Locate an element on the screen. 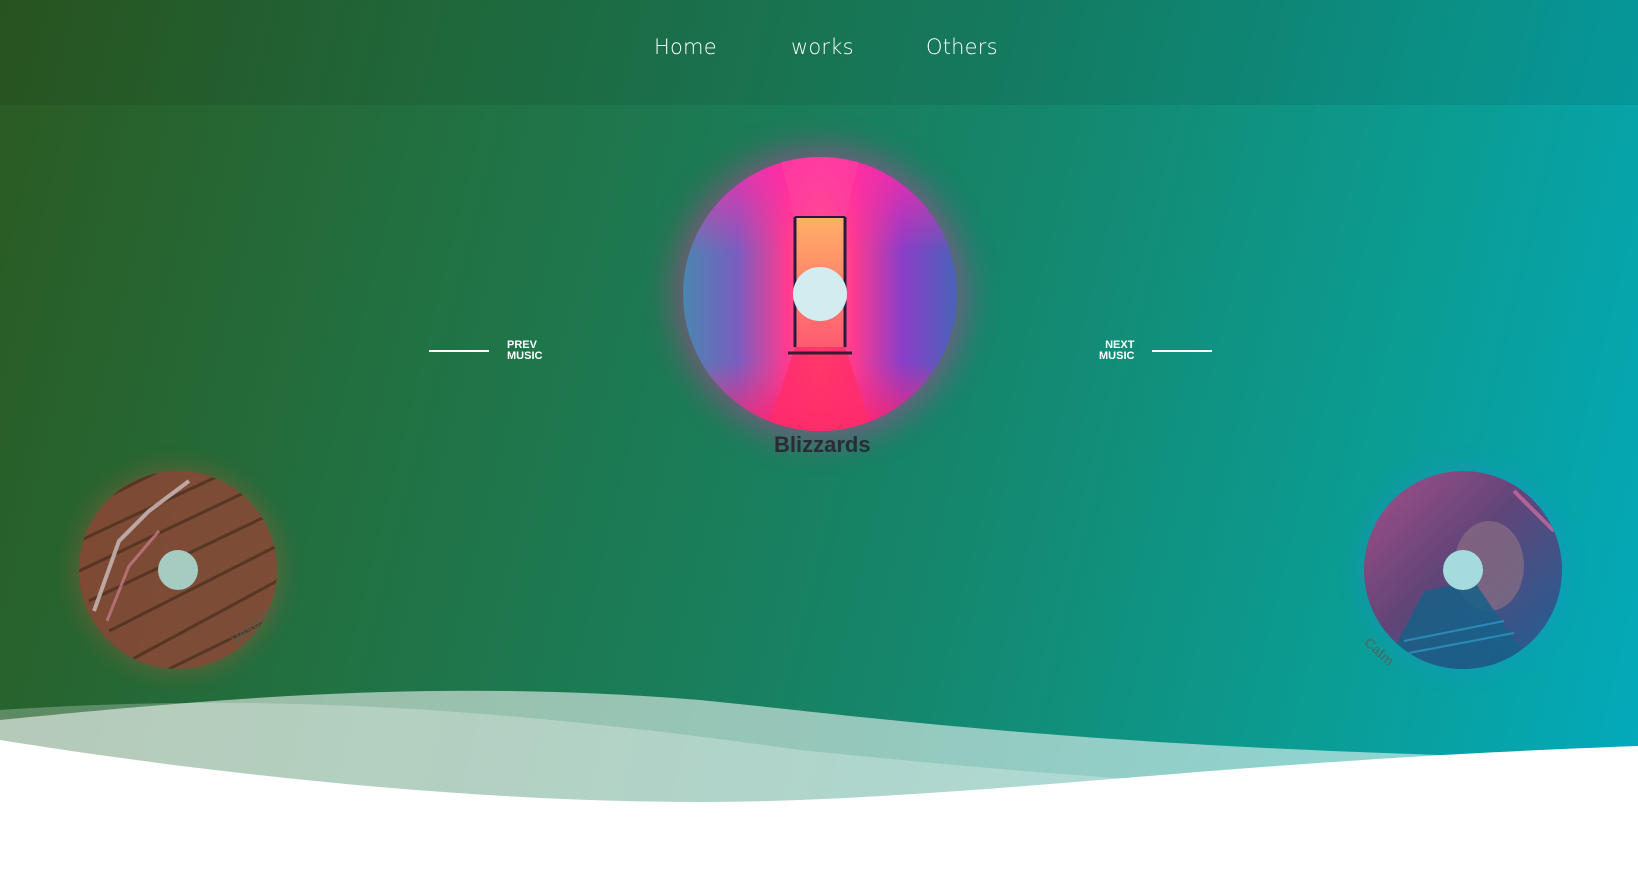 This screenshot has width=1638, height=881. current-track-title: Blizzards is located at coordinates (822, 444).